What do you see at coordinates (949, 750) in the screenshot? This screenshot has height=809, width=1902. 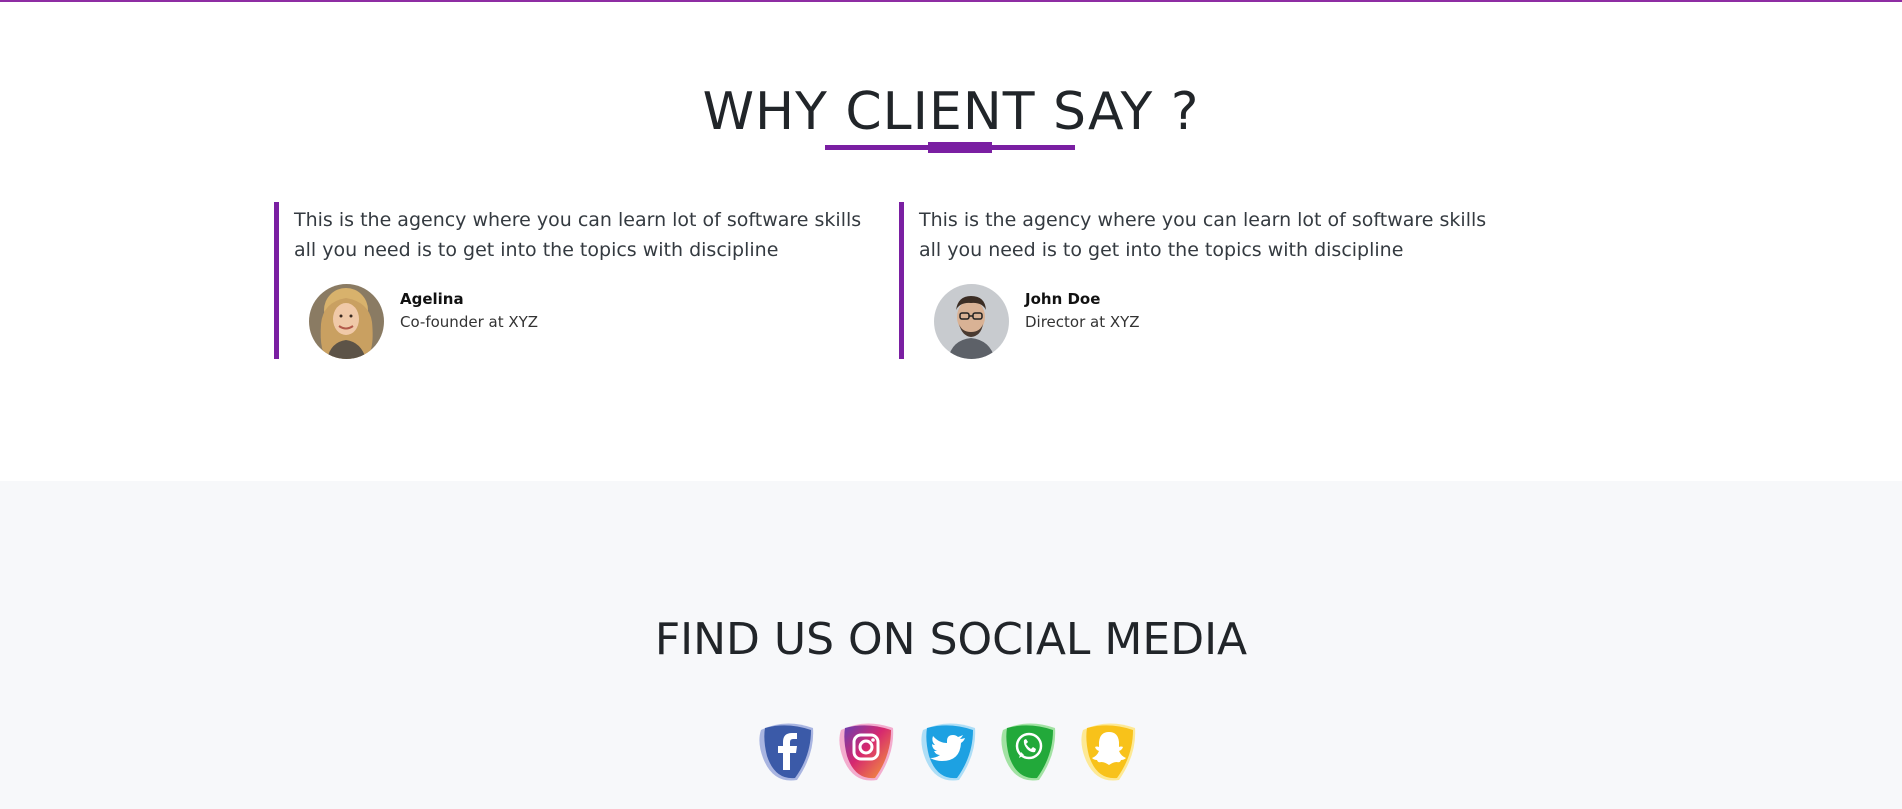 I see `twitter-icon` at bounding box center [949, 750].